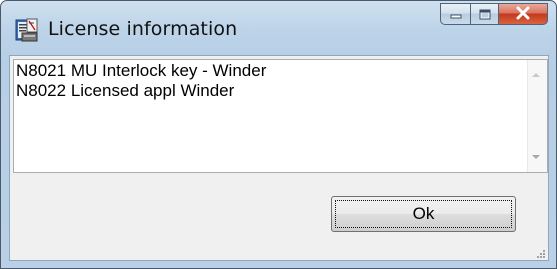 This screenshot has height=269, width=557. Describe the element at coordinates (536, 75) in the screenshot. I see `scroll-up-icon` at that location.